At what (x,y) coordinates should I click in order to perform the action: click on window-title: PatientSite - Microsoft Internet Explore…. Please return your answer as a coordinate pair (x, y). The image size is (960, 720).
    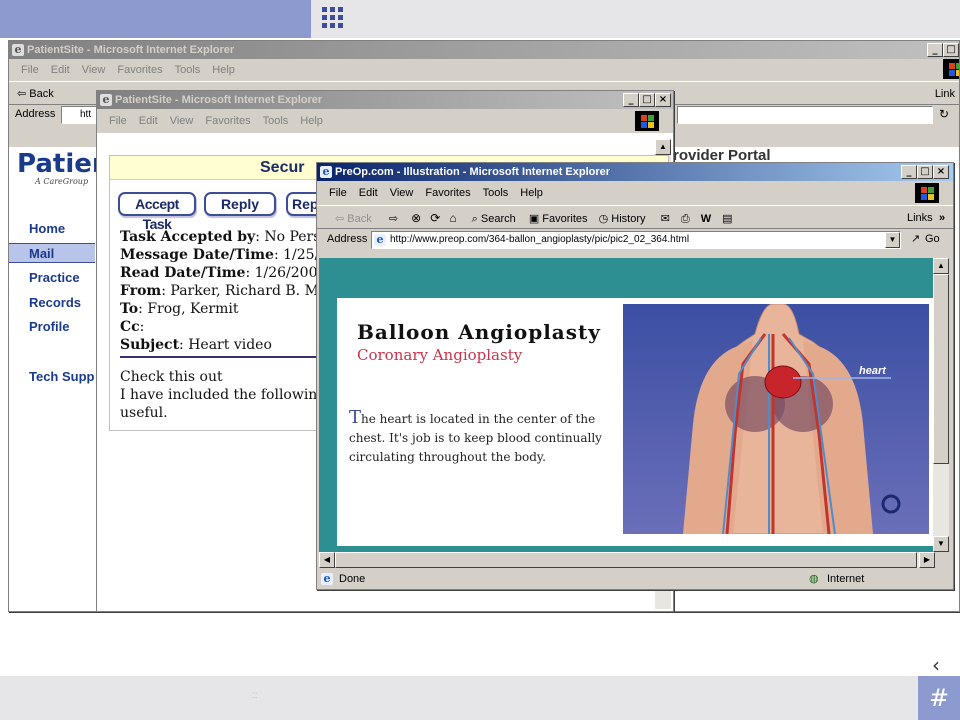
    Looking at the image, I should click on (219, 100).